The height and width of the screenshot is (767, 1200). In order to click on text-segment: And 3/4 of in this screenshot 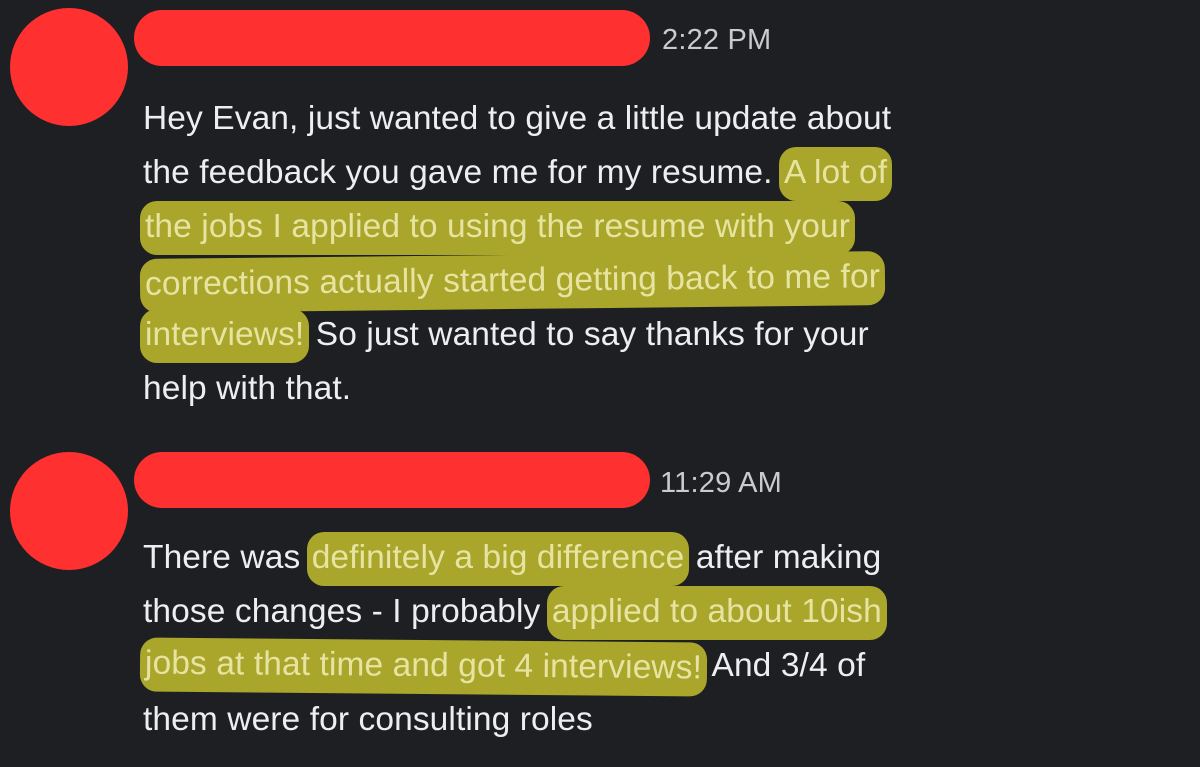, I will do `click(784, 665)`.